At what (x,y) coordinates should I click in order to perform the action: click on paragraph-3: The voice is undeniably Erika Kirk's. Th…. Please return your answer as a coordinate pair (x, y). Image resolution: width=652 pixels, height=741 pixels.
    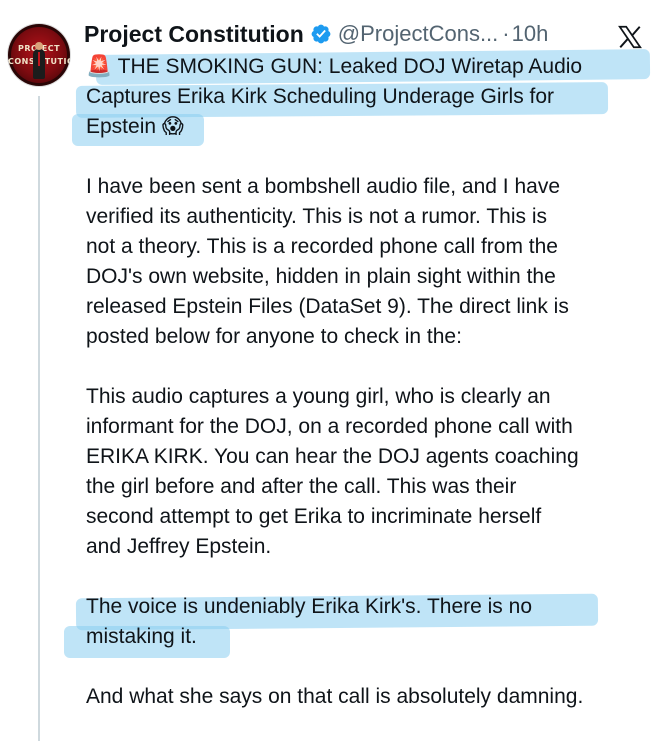
    Looking at the image, I should click on (364, 622).